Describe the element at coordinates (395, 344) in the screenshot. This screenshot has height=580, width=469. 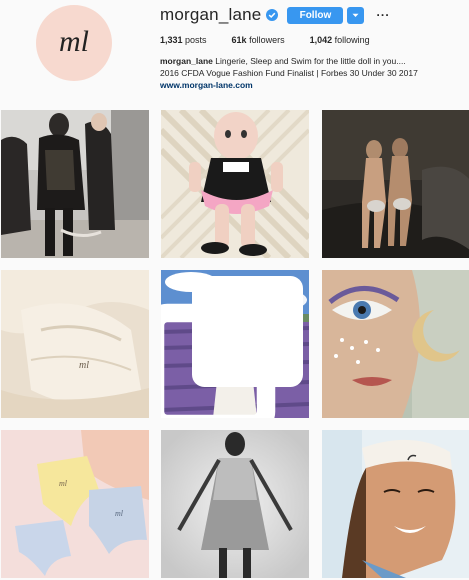
I see `post-glitter-makeup` at that location.